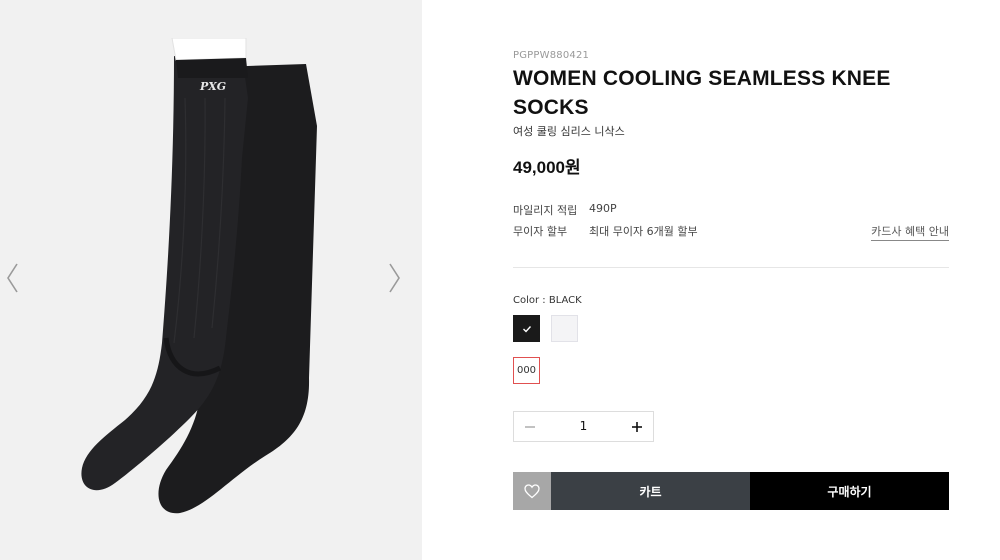 The height and width of the screenshot is (560, 1000). I want to click on card-benefit-link: 카드사 혜택 안내, so click(910, 232).